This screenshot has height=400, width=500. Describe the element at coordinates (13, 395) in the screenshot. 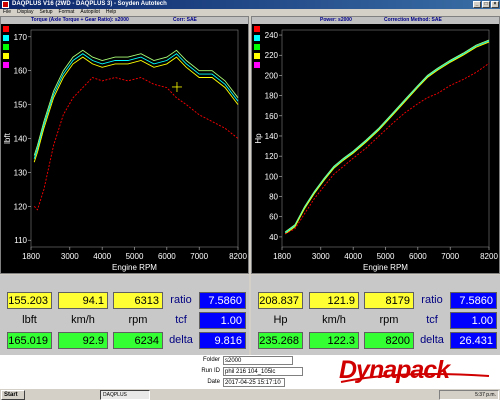

I see `start-button: Start` at that location.